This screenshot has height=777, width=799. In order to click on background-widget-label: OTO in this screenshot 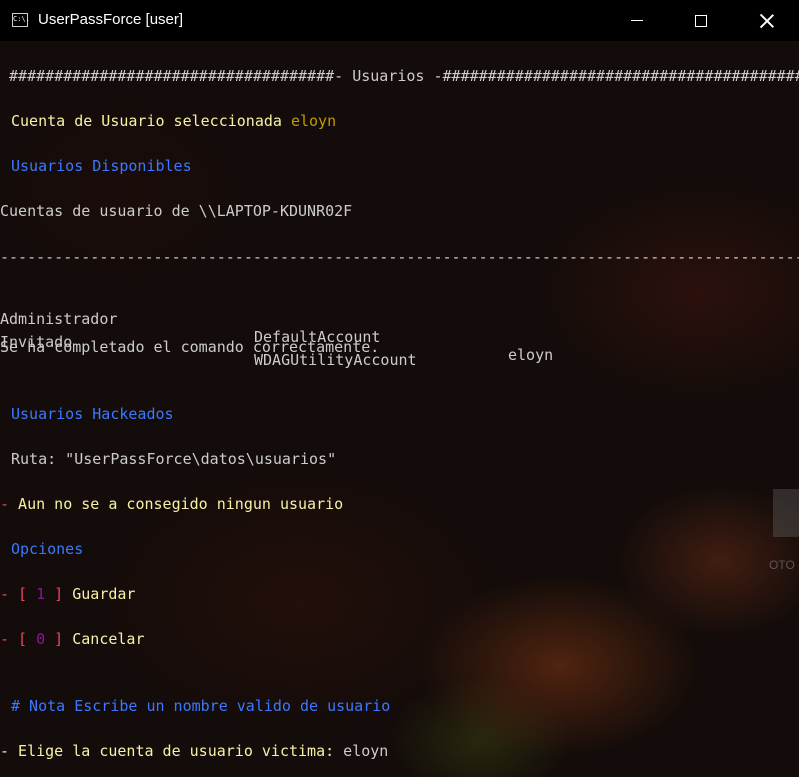, I will do `click(782, 565)`.